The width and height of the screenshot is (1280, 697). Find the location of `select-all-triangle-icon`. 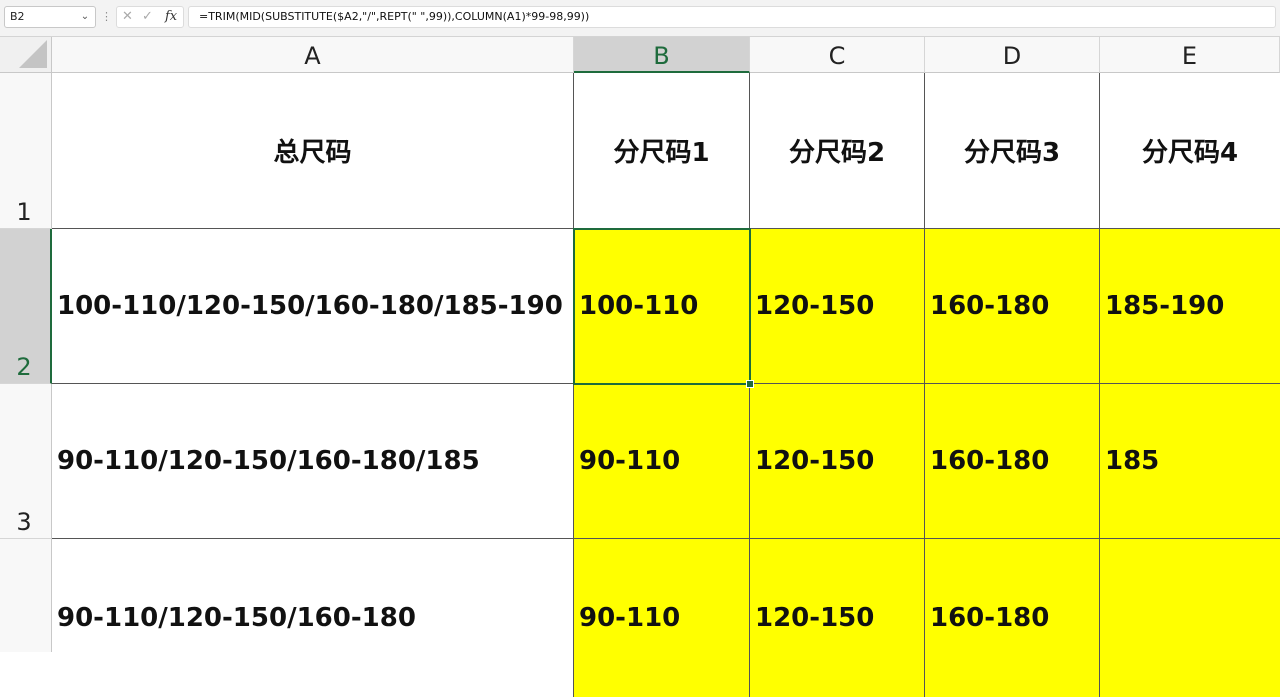

select-all-triangle-icon is located at coordinates (33, 54).